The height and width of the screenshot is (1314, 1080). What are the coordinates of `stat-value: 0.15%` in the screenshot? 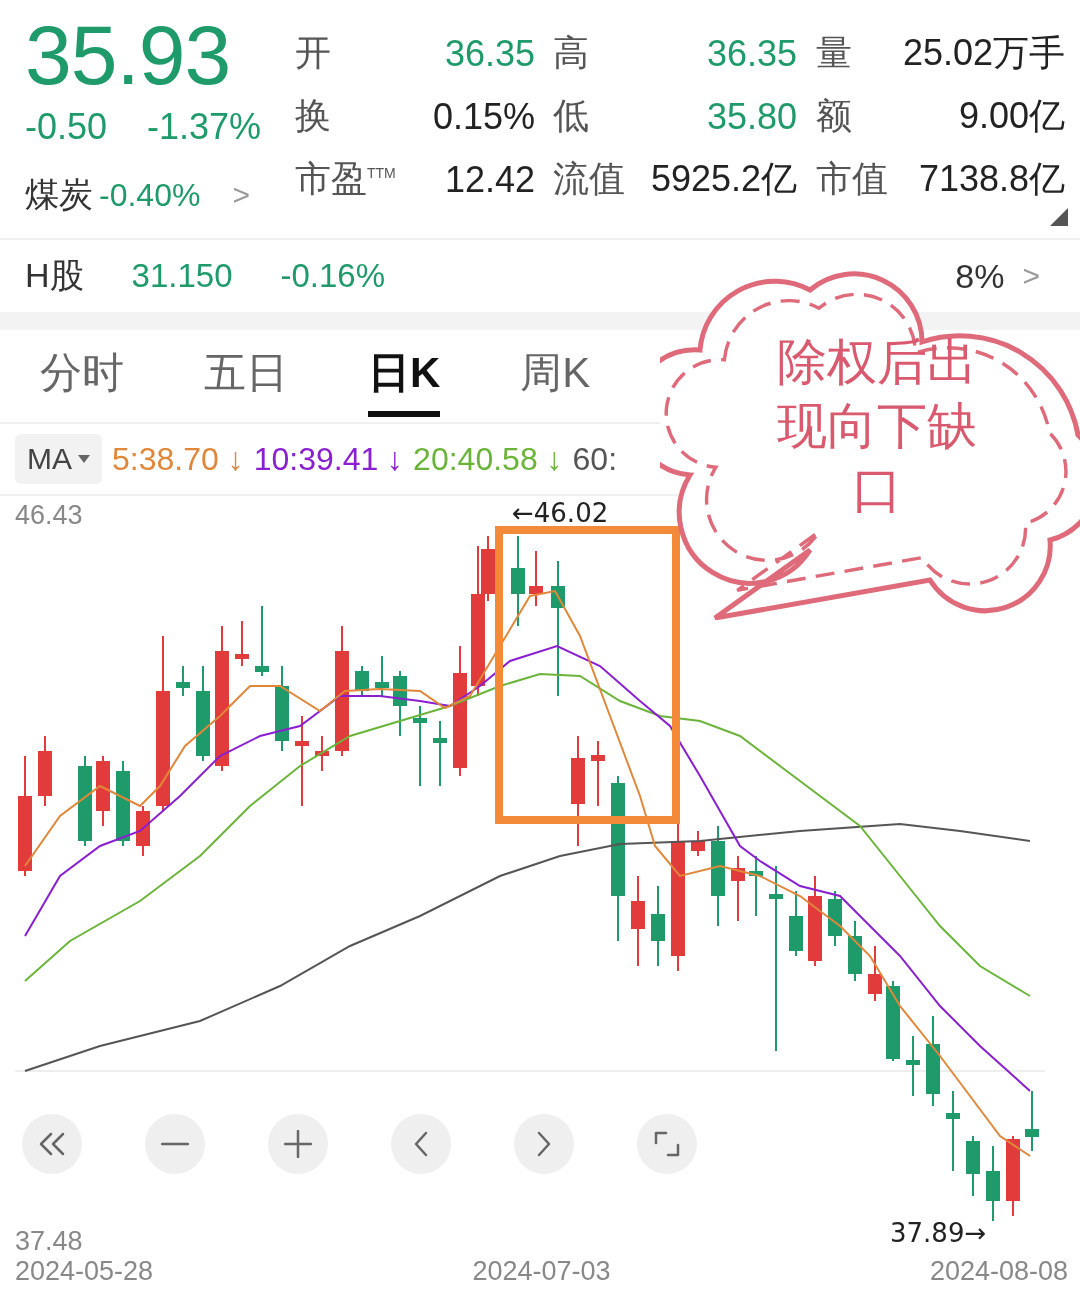 It's located at (483, 116).